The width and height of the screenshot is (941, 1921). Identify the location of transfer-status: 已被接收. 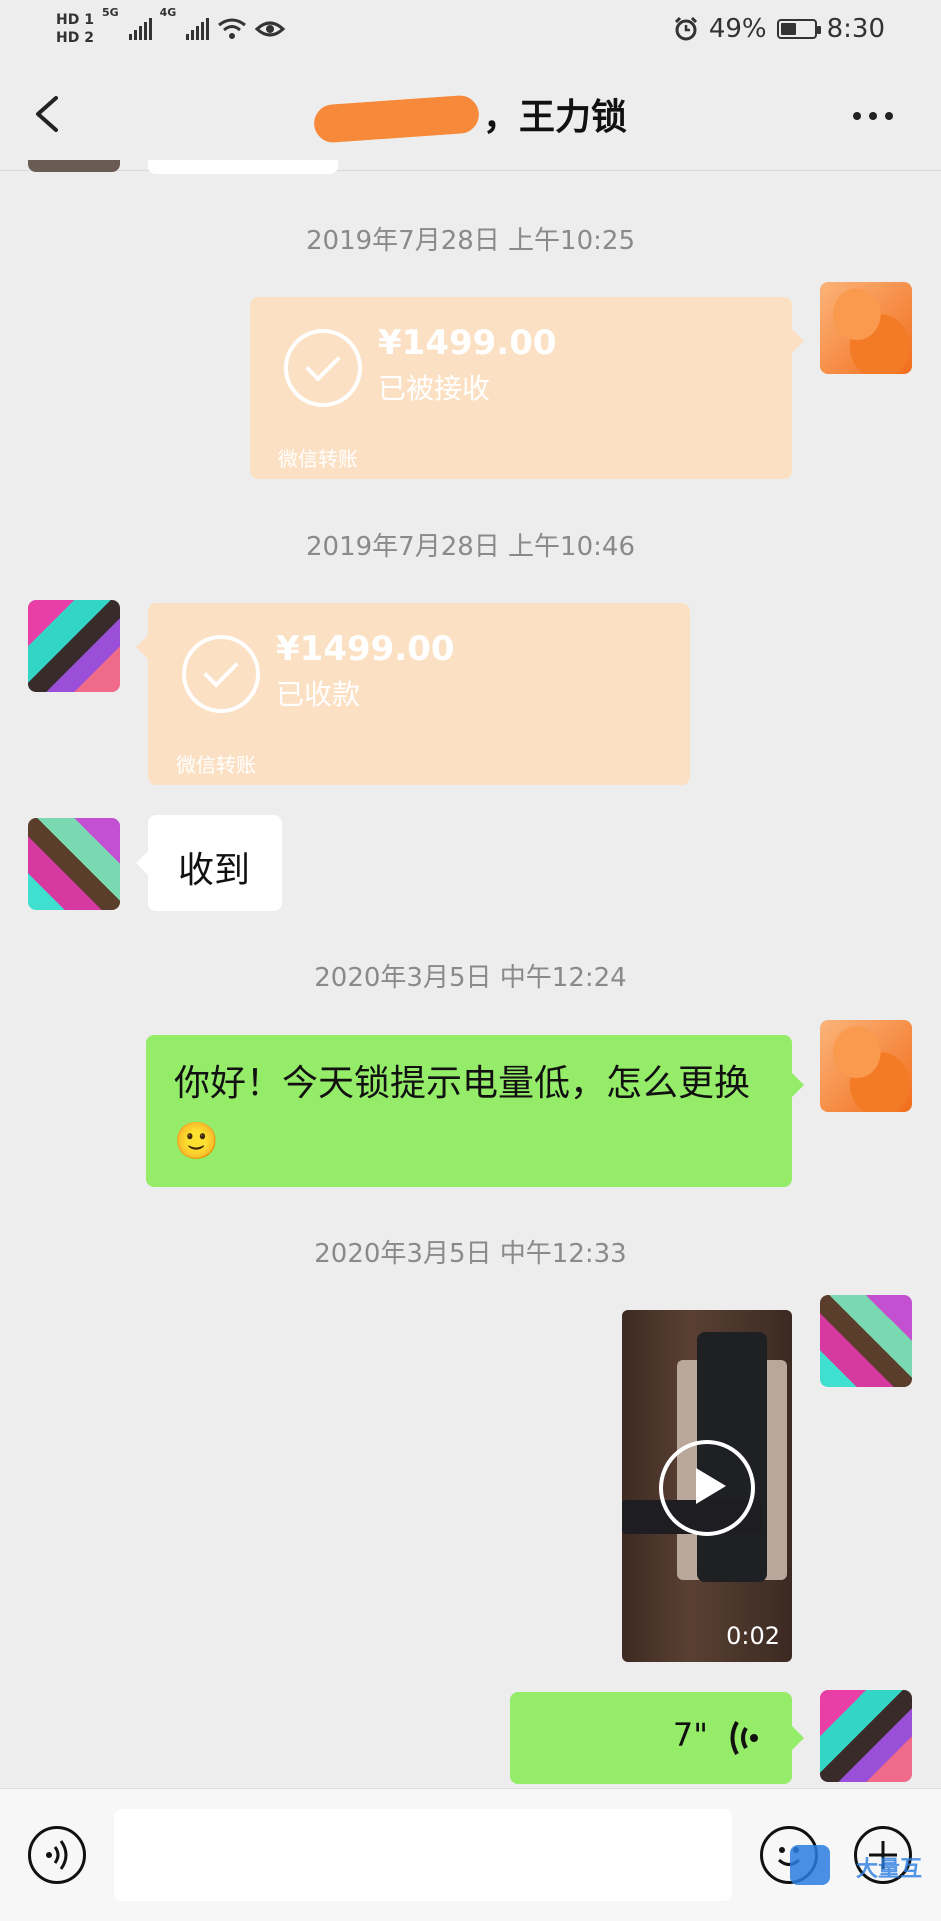
(434, 388).